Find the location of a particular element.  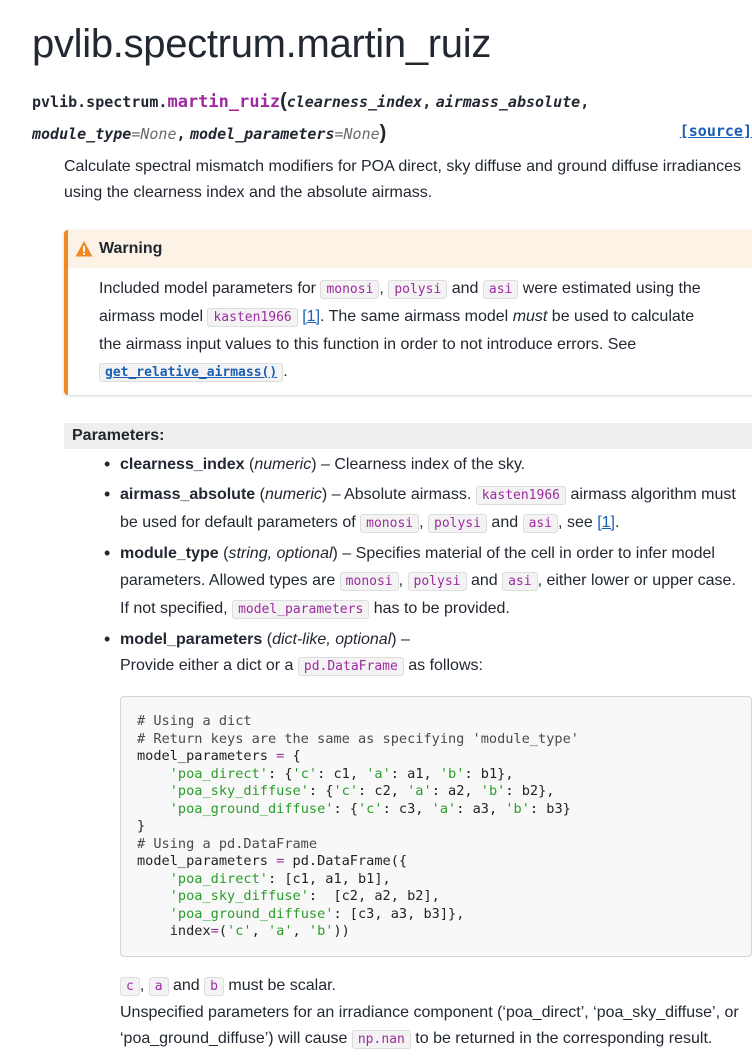

signature-arg-module-type: module_type is located at coordinates (82, 134).